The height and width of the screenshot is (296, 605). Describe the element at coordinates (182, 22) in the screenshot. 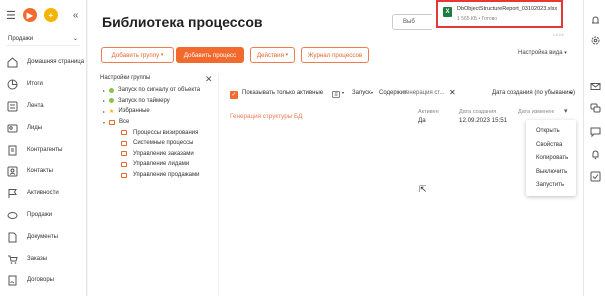

I see `page-title: Библиотека процессов` at that location.